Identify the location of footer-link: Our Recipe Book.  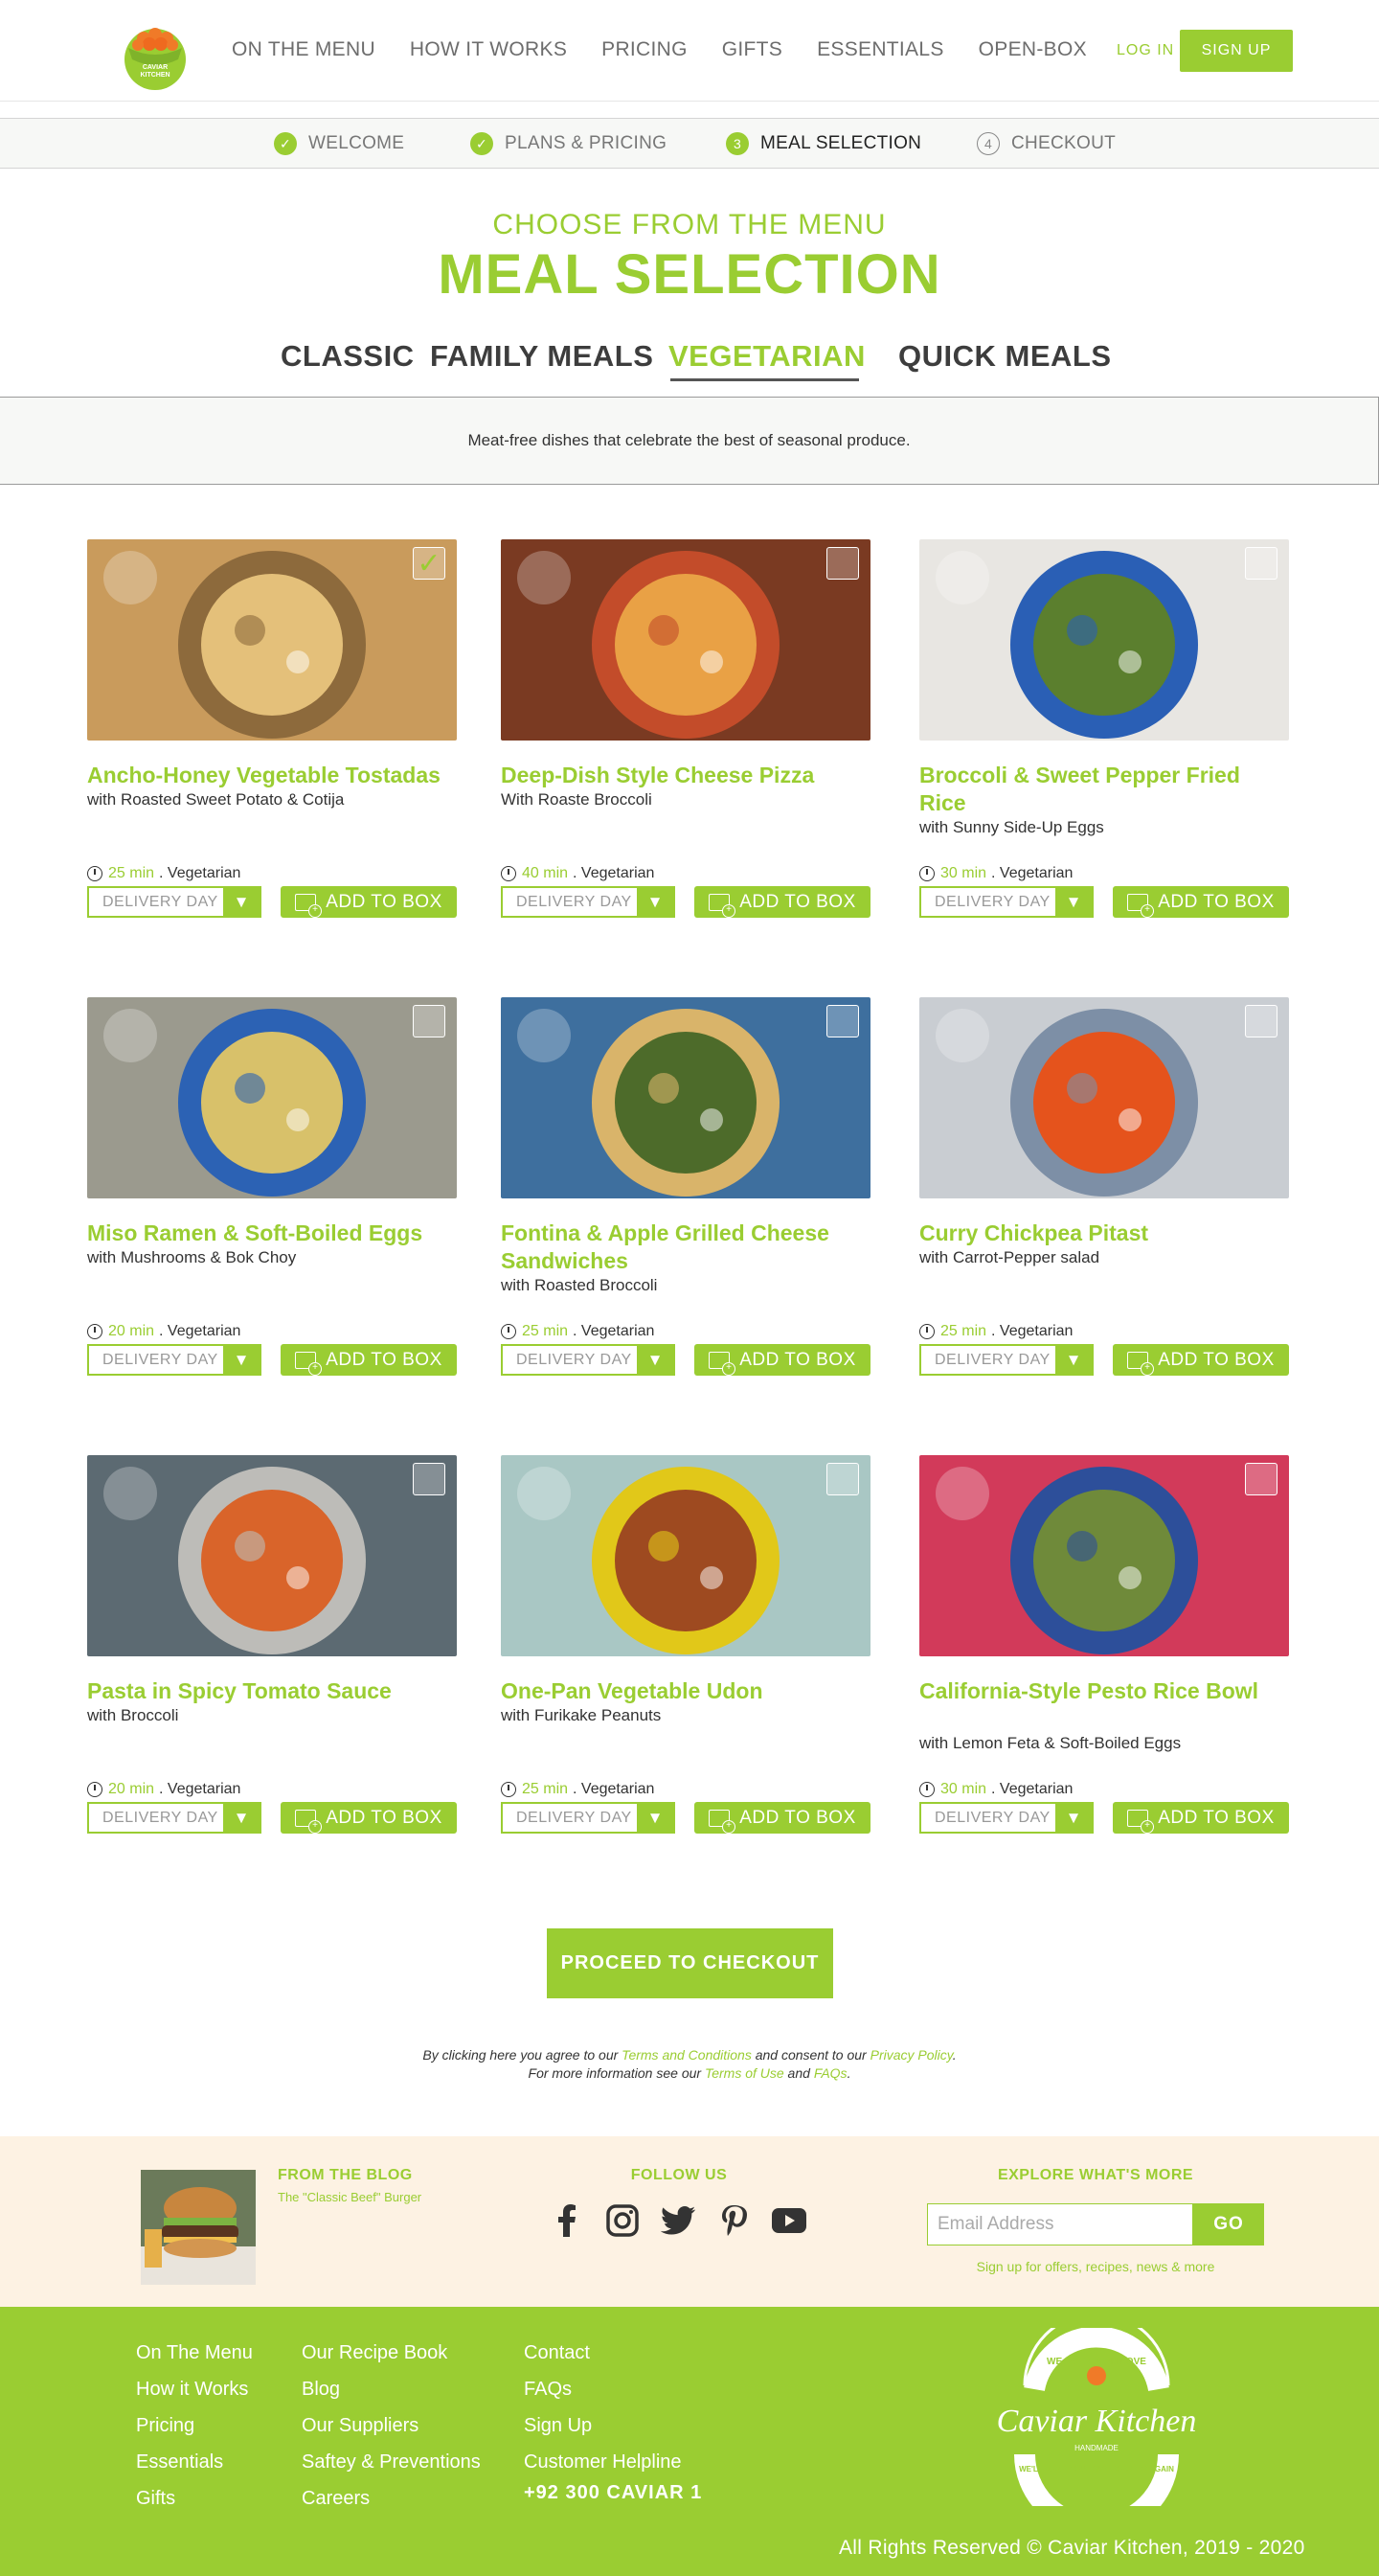
(391, 2353).